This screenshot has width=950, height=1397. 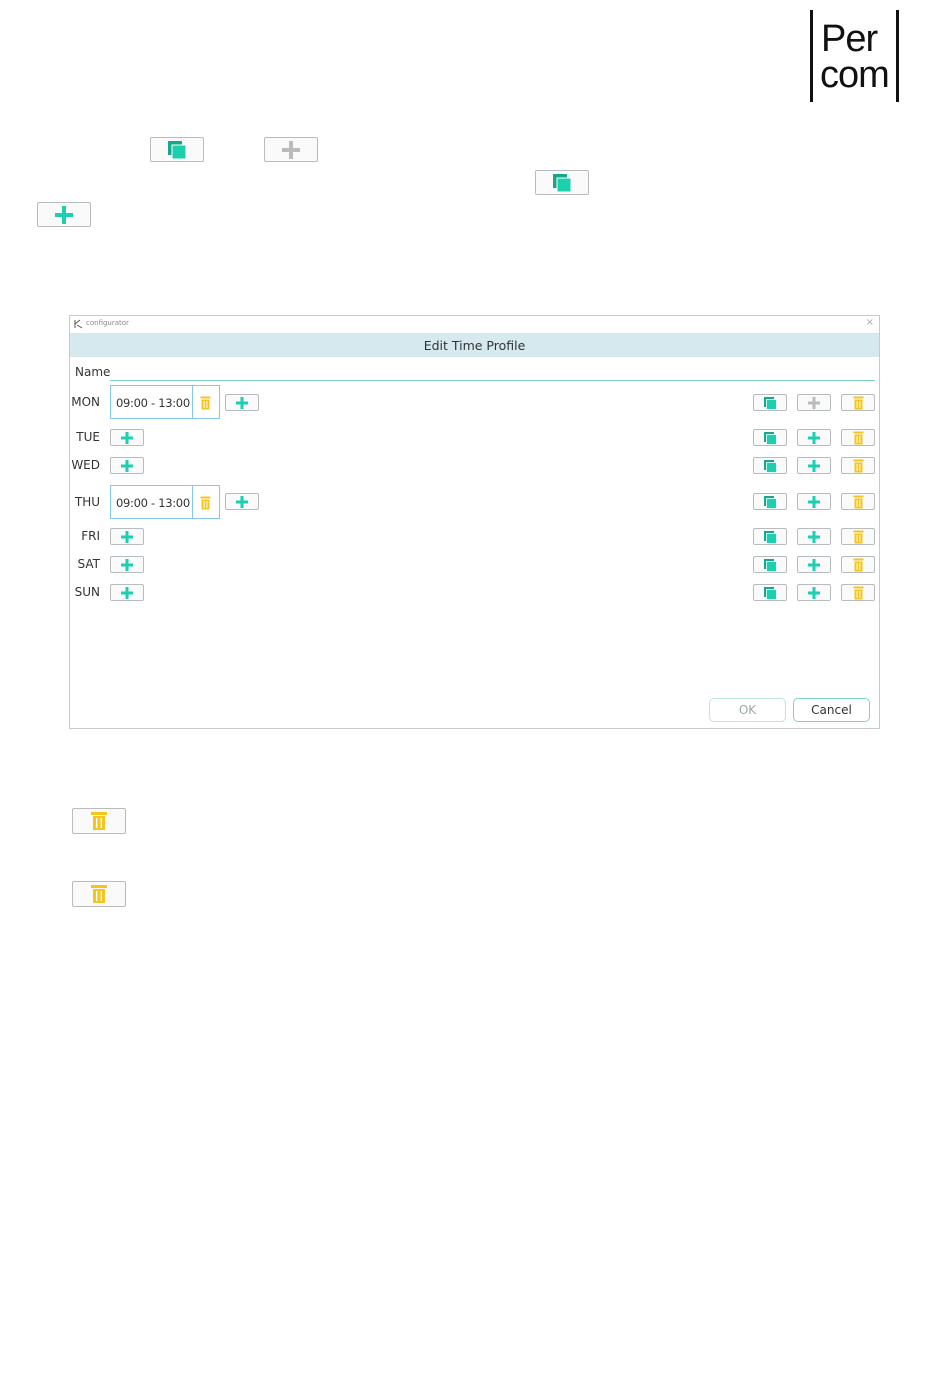 I want to click on paste-day-button-wed, so click(x=814, y=465).